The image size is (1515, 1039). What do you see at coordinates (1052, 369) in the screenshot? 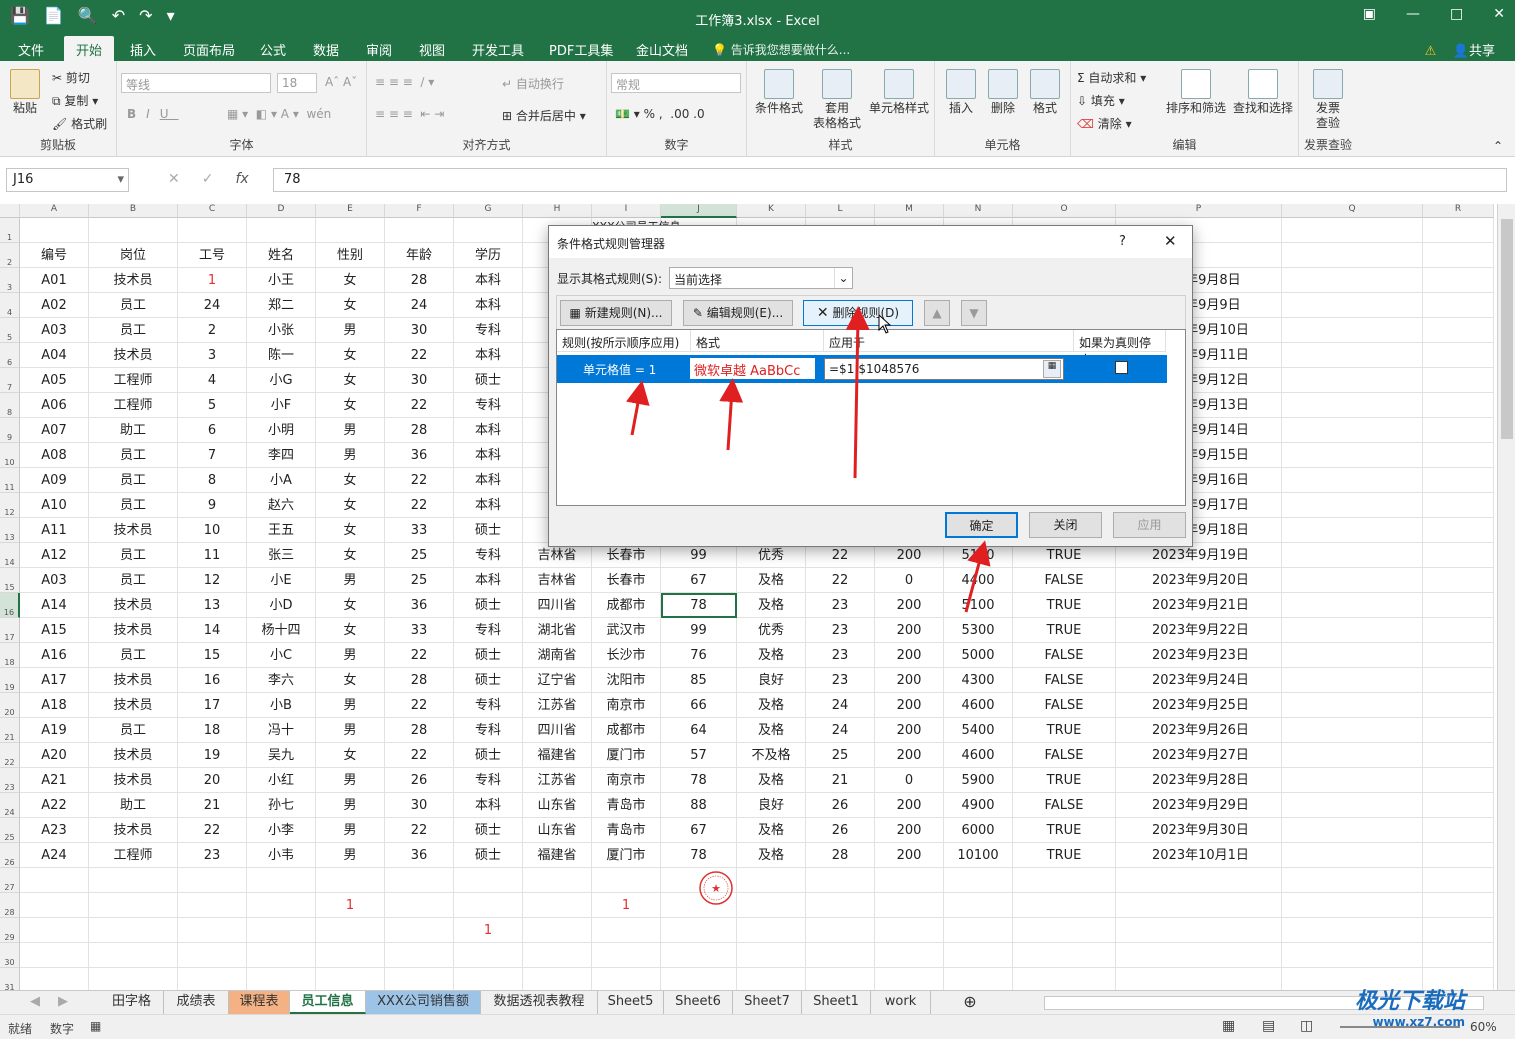
I see `range-picker-icon: ▦` at bounding box center [1052, 369].